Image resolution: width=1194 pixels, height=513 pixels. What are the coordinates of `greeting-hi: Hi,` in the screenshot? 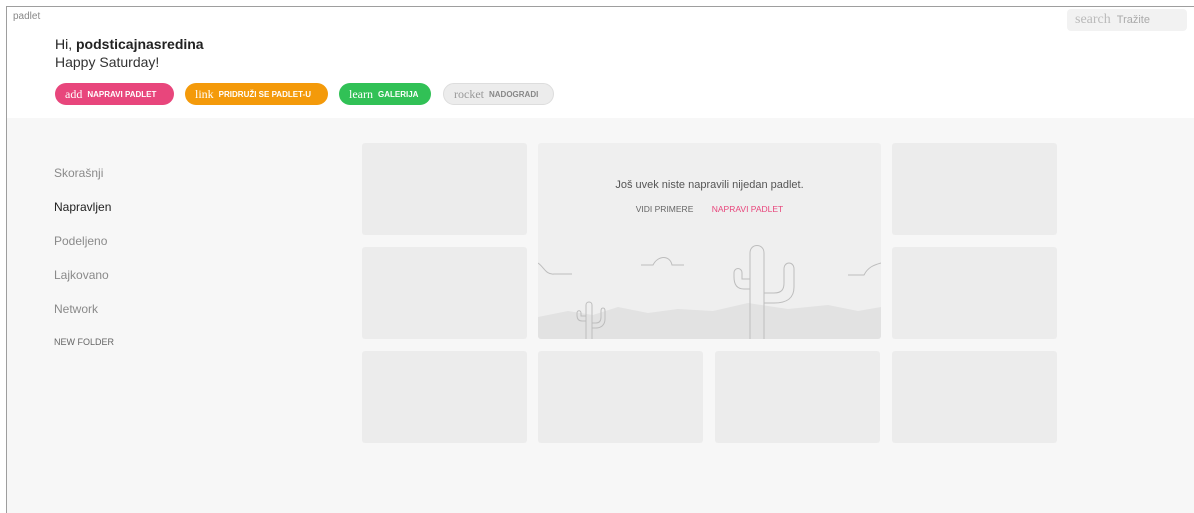 It's located at (65, 44).